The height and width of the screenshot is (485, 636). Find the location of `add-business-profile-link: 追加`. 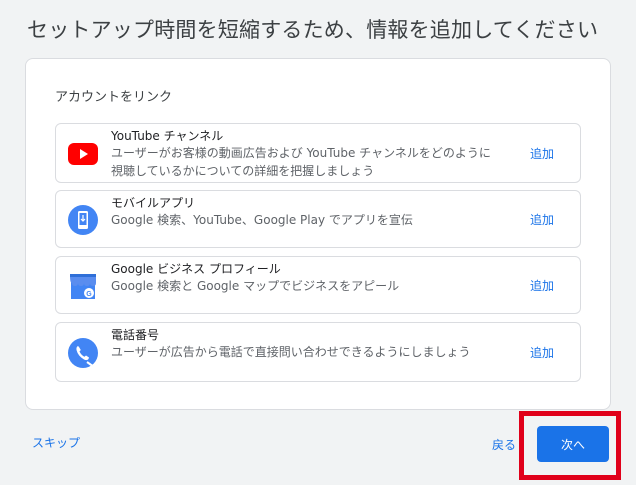

add-business-profile-link: 追加 is located at coordinates (542, 285).